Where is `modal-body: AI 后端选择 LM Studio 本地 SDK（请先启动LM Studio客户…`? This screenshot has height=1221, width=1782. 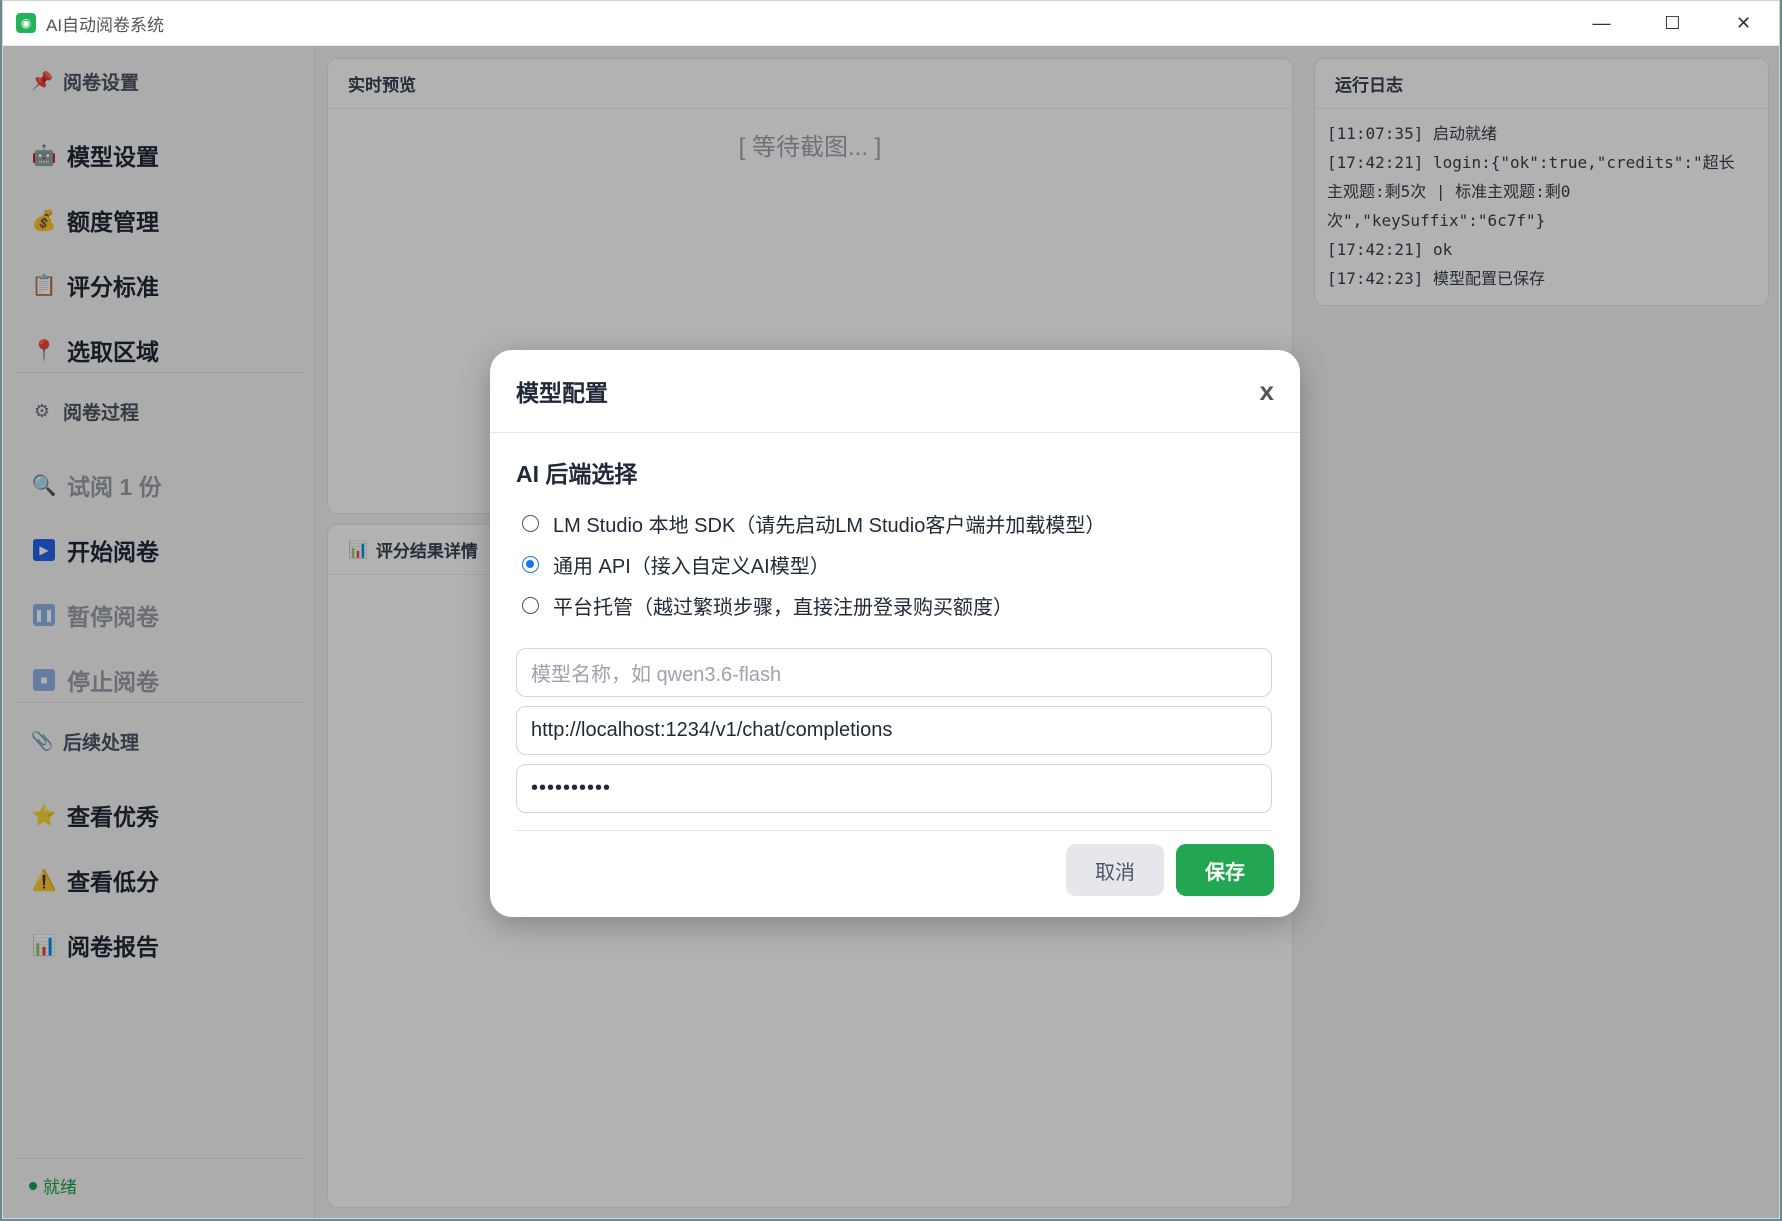
modal-body: AI 后端选择 LM Studio 本地 SDK（请先启动LM Studio客户… is located at coordinates (895, 632).